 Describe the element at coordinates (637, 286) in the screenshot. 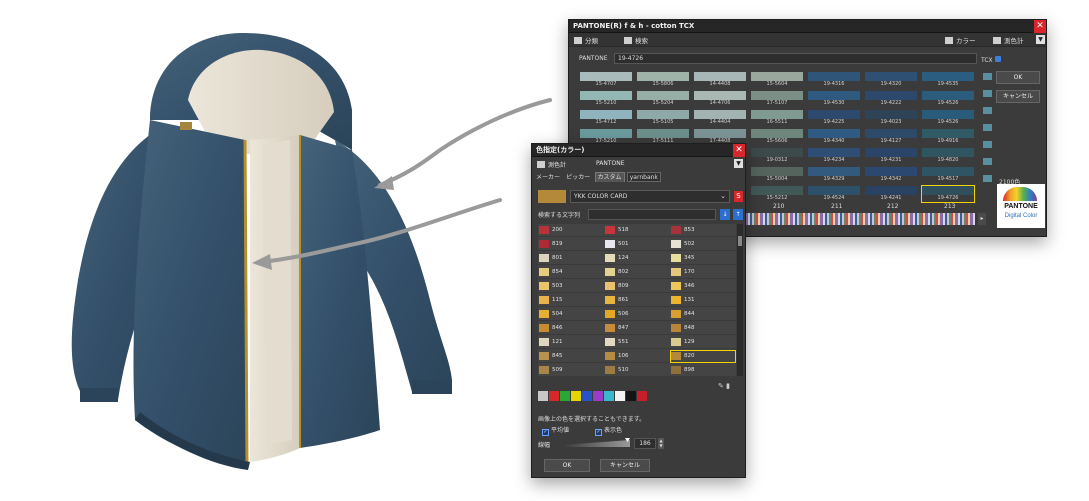

I see `color-list-item: 809` at that location.